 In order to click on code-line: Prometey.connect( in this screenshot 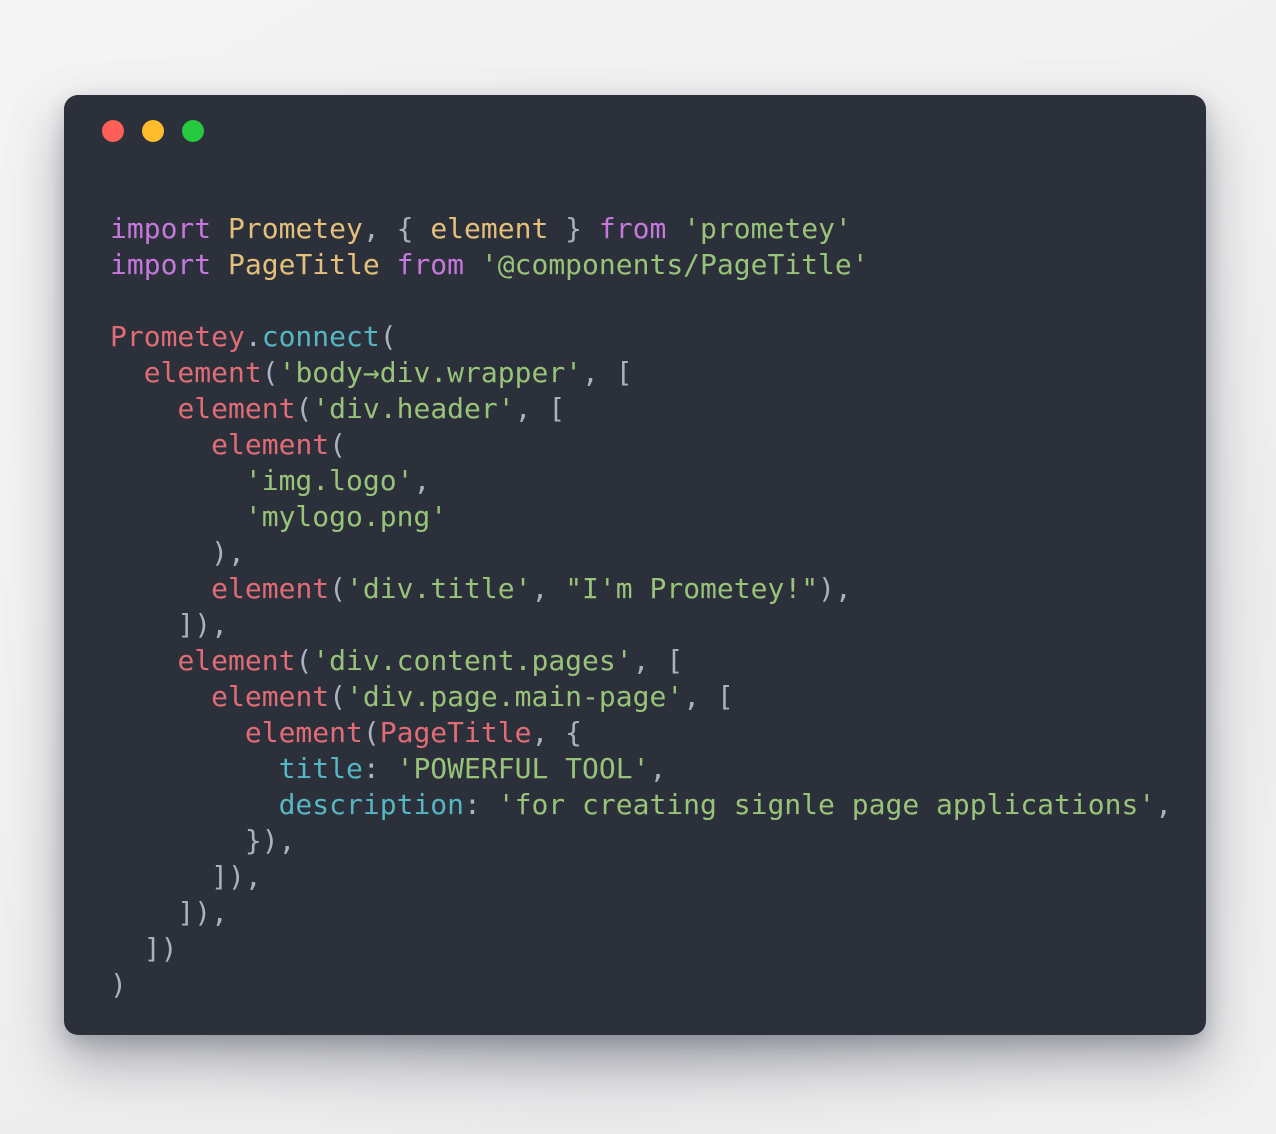, I will do `click(658, 337)`.